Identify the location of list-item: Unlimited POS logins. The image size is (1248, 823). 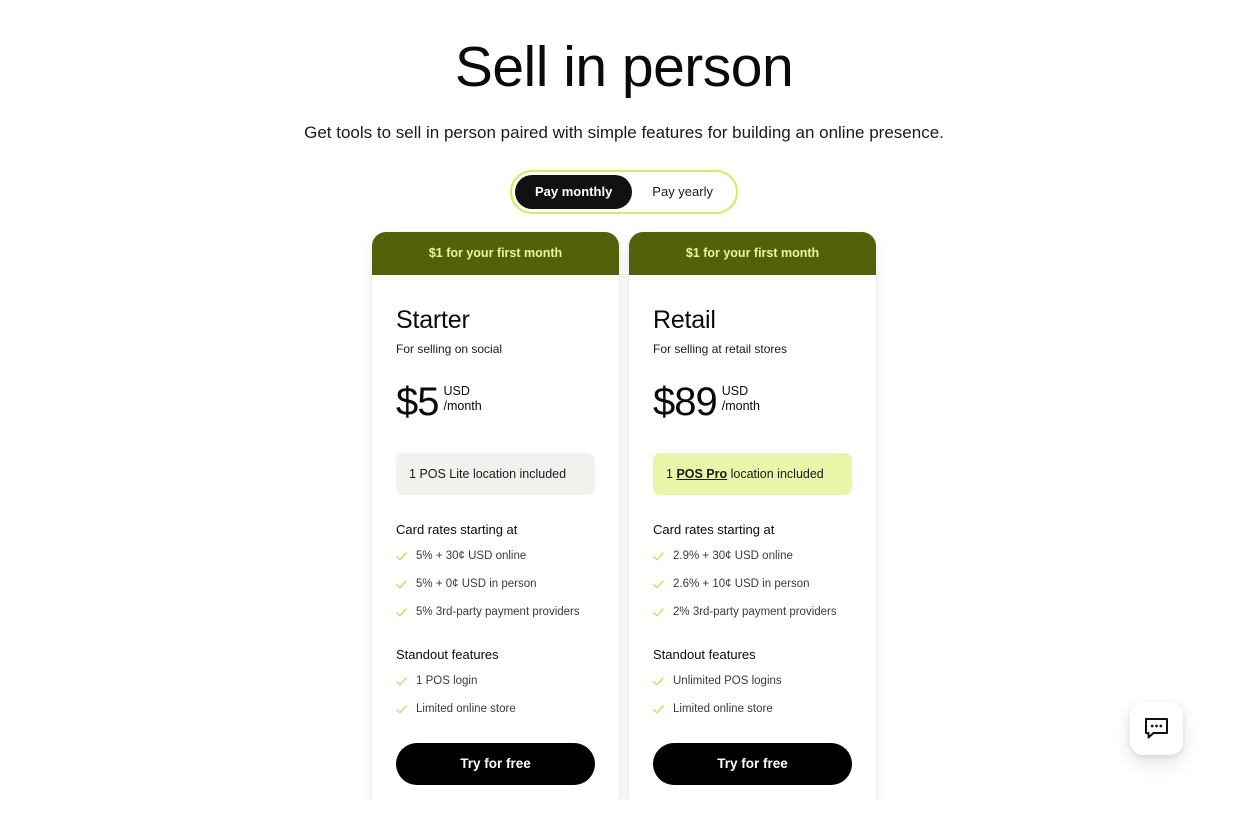
(752, 681).